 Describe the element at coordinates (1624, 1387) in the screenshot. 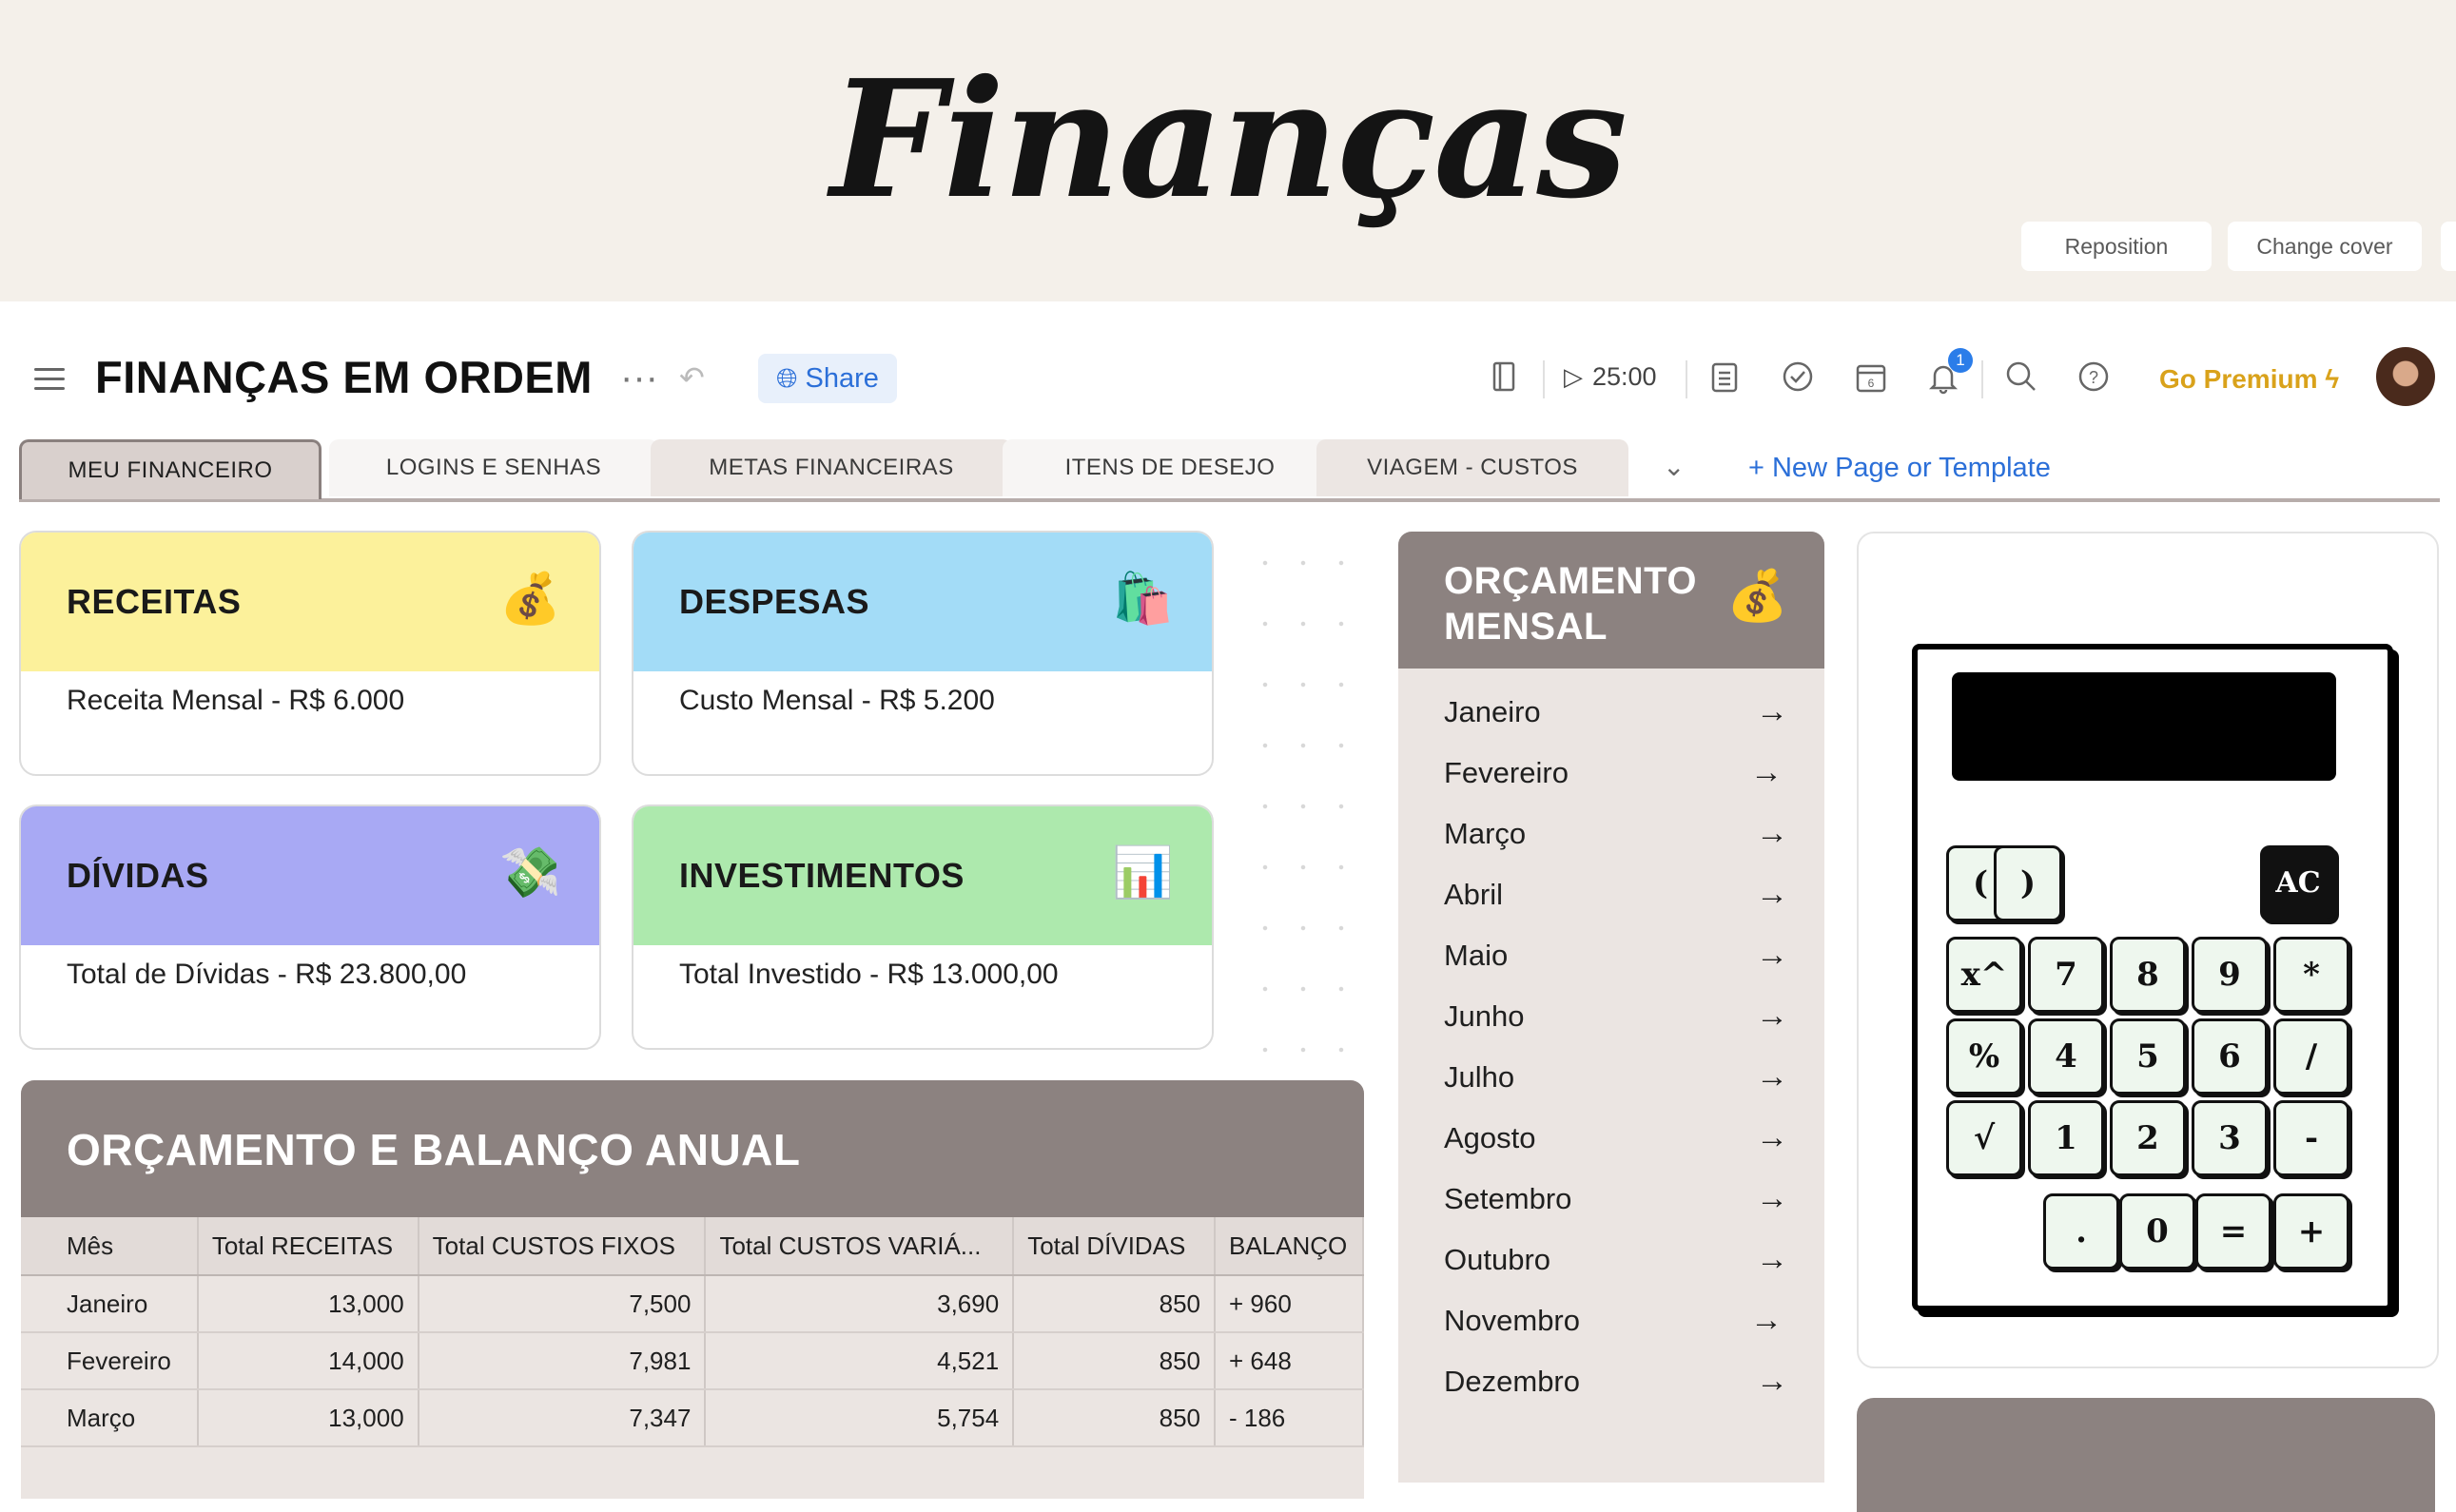

I see `month-row: Dezembro →` at that location.